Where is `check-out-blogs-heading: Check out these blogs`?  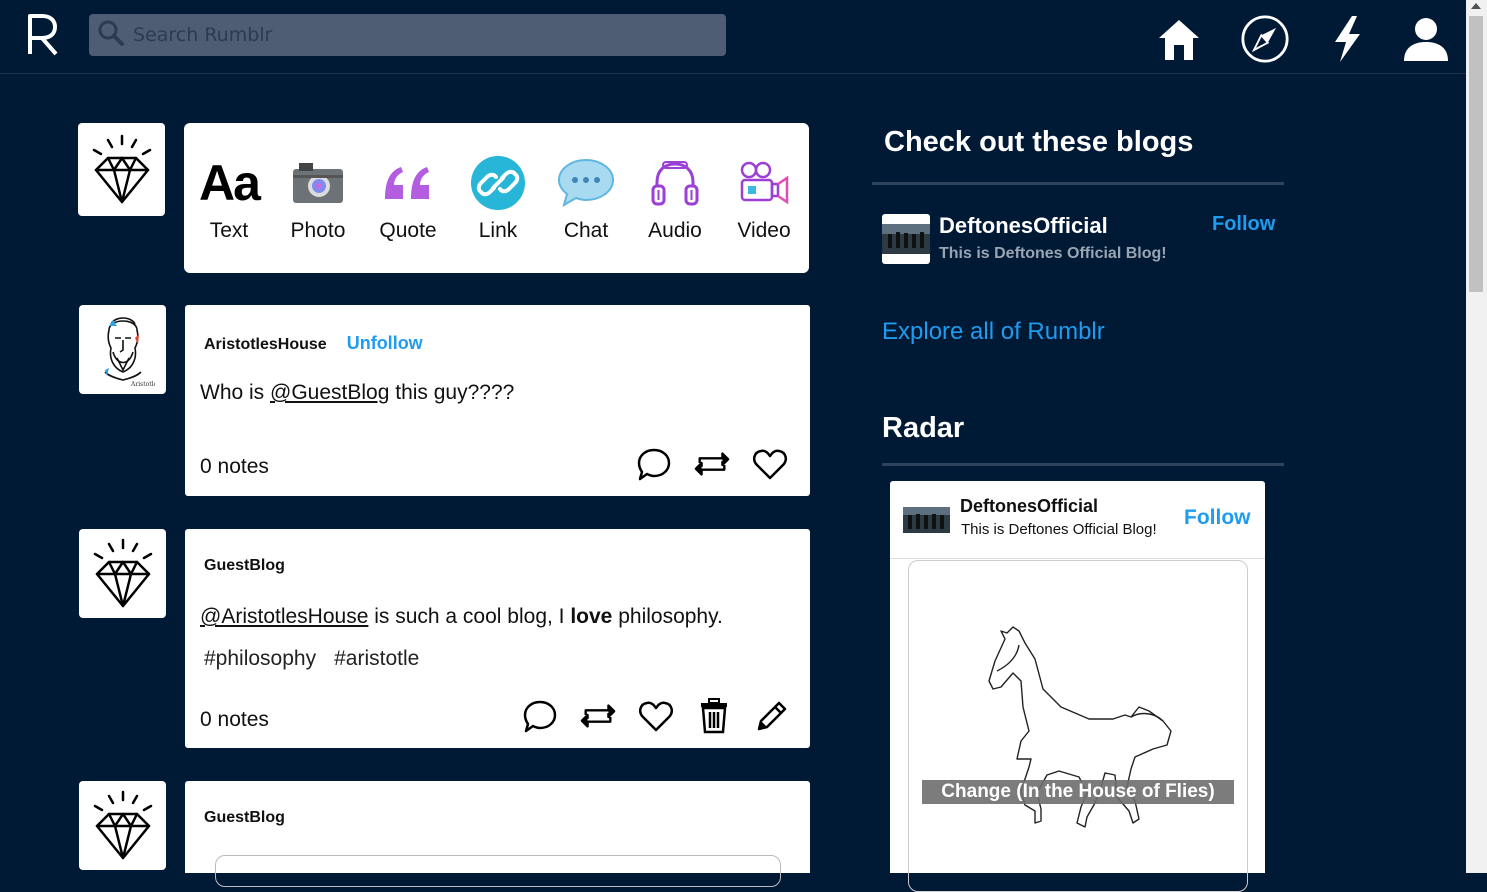
check-out-blogs-heading: Check out these blogs is located at coordinates (1039, 142).